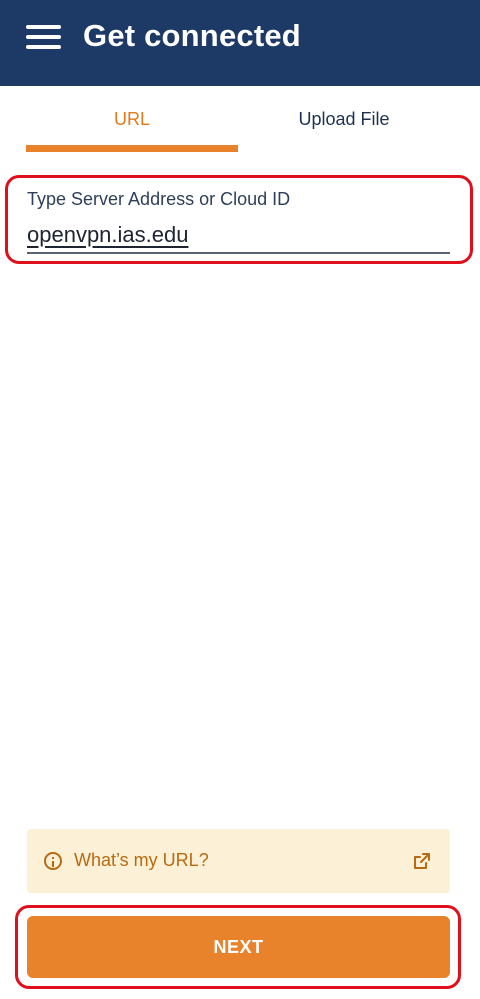  Describe the element at coordinates (53, 861) in the screenshot. I see `info-icon` at that location.